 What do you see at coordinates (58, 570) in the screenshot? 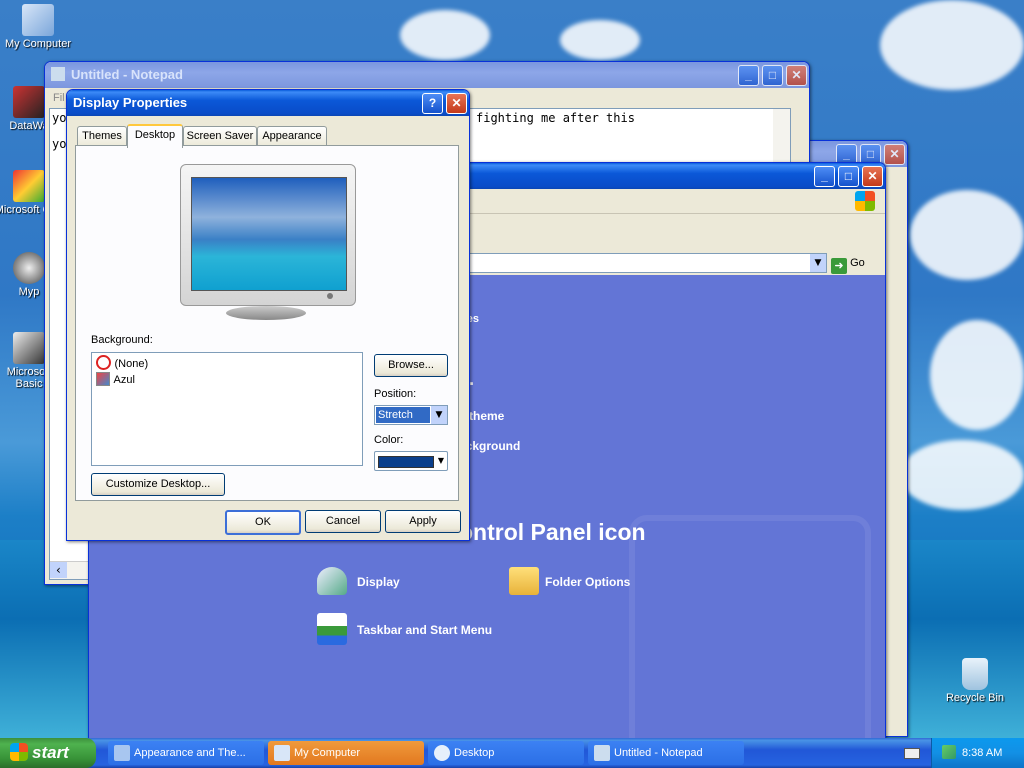
I see `scroll-left-arrow-icon: ‹` at bounding box center [58, 570].